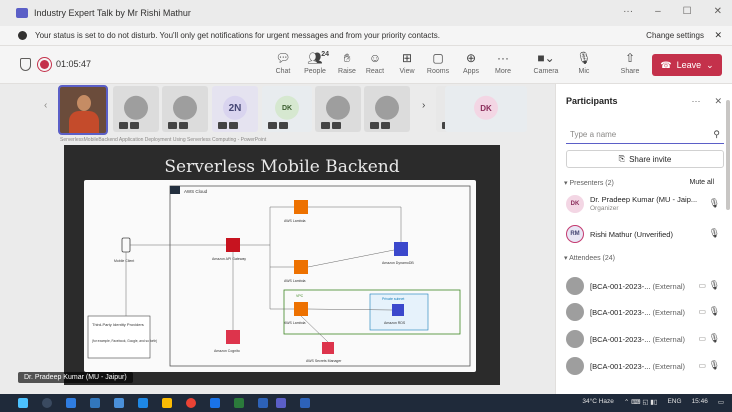  Describe the element at coordinates (622, 158) in the screenshot. I see `share-invite-icon: ⎘` at that location.